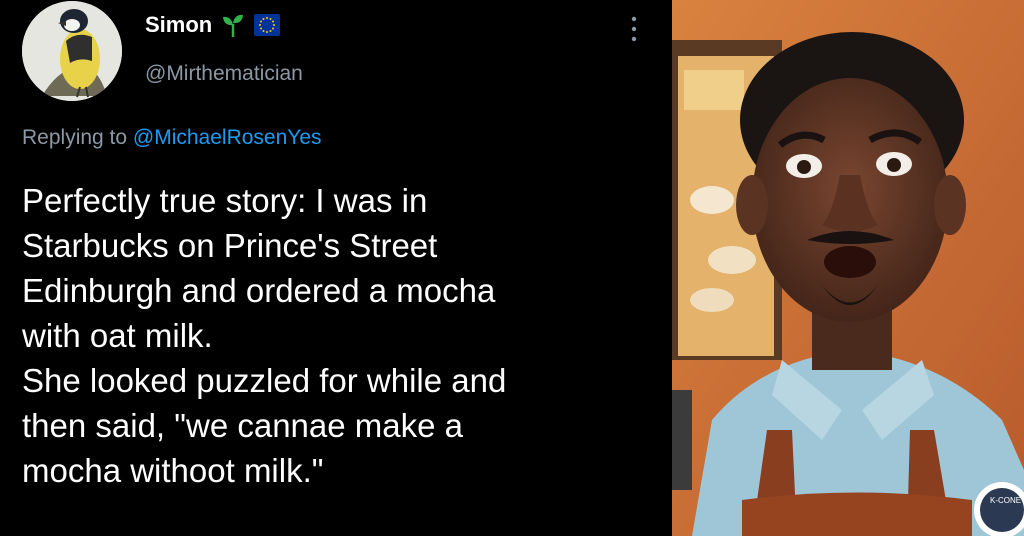 The height and width of the screenshot is (536, 1024). What do you see at coordinates (230, 245) in the screenshot?
I see `tweet-line: Starbucks on Prince's Street` at bounding box center [230, 245].